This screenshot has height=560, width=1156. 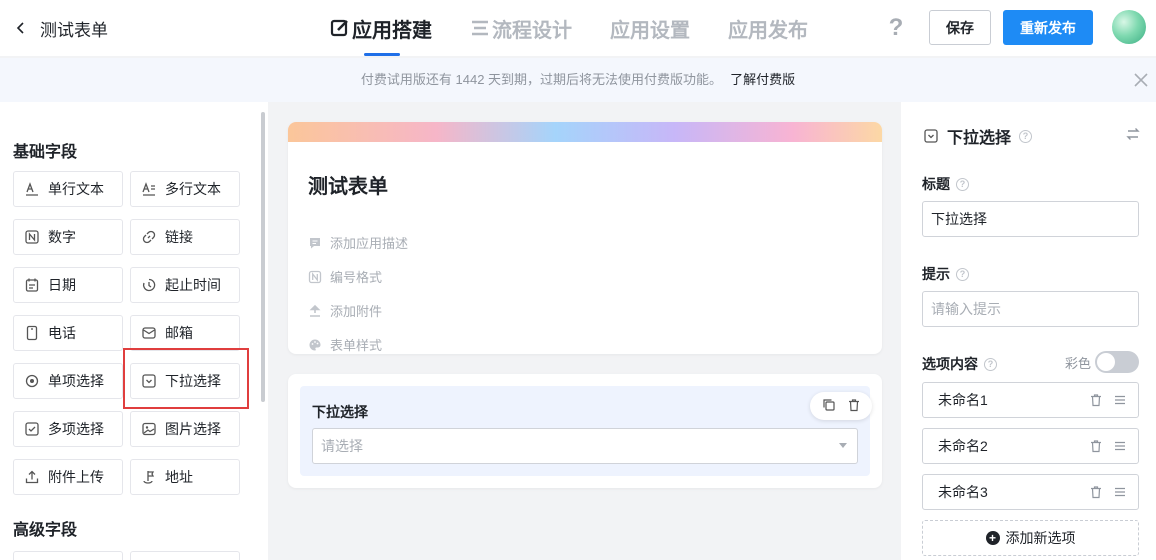 What do you see at coordinates (1078, 363) in the screenshot?
I see `color-toggle-label: 彩色` at bounding box center [1078, 363].